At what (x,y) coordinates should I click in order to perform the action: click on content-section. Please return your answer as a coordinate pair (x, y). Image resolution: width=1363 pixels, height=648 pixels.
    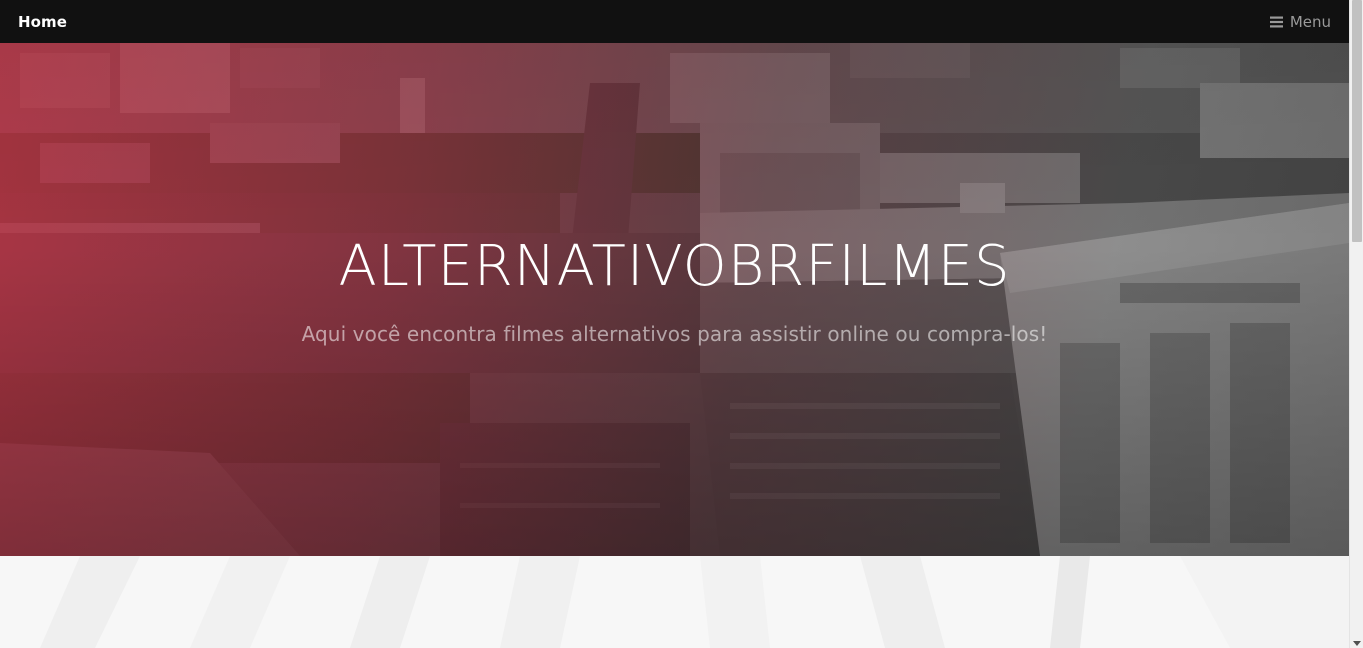
    Looking at the image, I should click on (674, 602).